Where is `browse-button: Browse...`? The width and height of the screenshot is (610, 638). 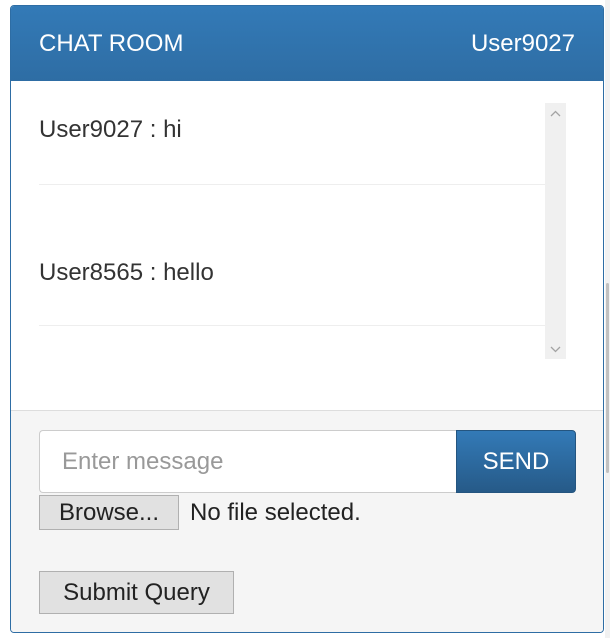 browse-button: Browse... is located at coordinates (109, 512).